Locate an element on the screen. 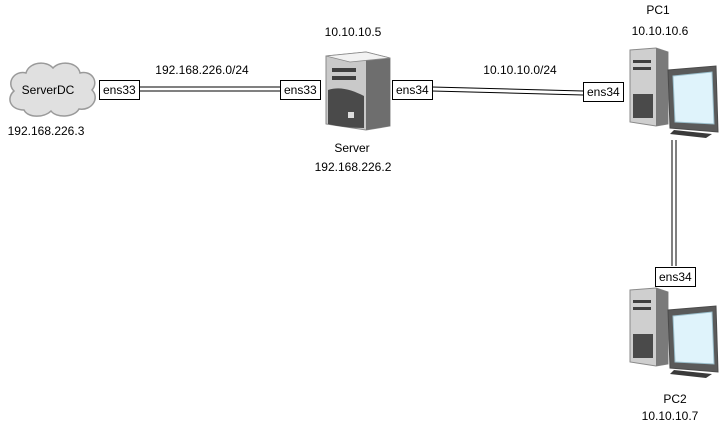 The image size is (720, 427). link-server-pc1 is located at coordinates (507, 91).